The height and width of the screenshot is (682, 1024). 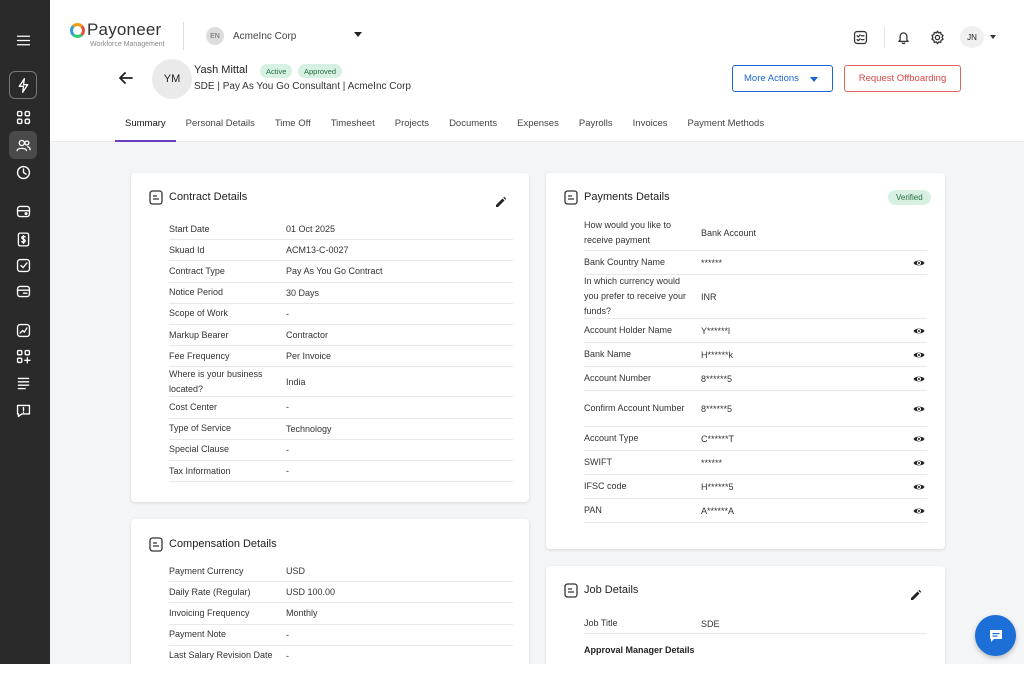 I want to click on clock-icon, so click(x=23, y=172).